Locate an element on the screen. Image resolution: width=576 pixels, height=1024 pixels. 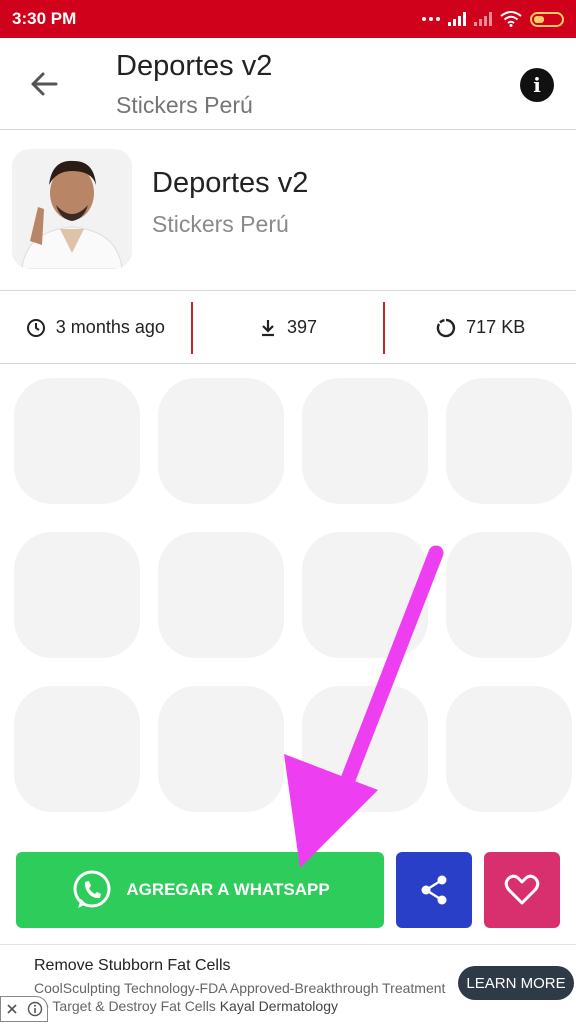
arrow-back-icon is located at coordinates (44, 84).